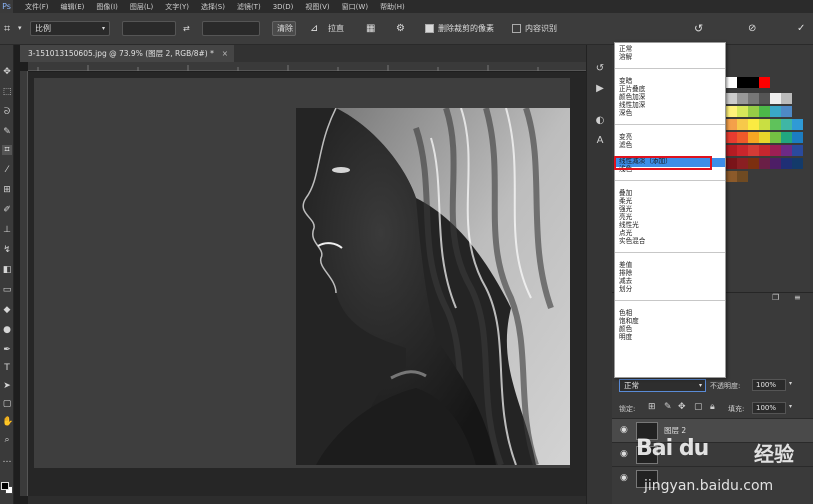 This screenshot has height=504, width=813. What do you see at coordinates (370, 28) in the screenshot?
I see `overlay-grid-icon: ▦` at bounding box center [370, 28].